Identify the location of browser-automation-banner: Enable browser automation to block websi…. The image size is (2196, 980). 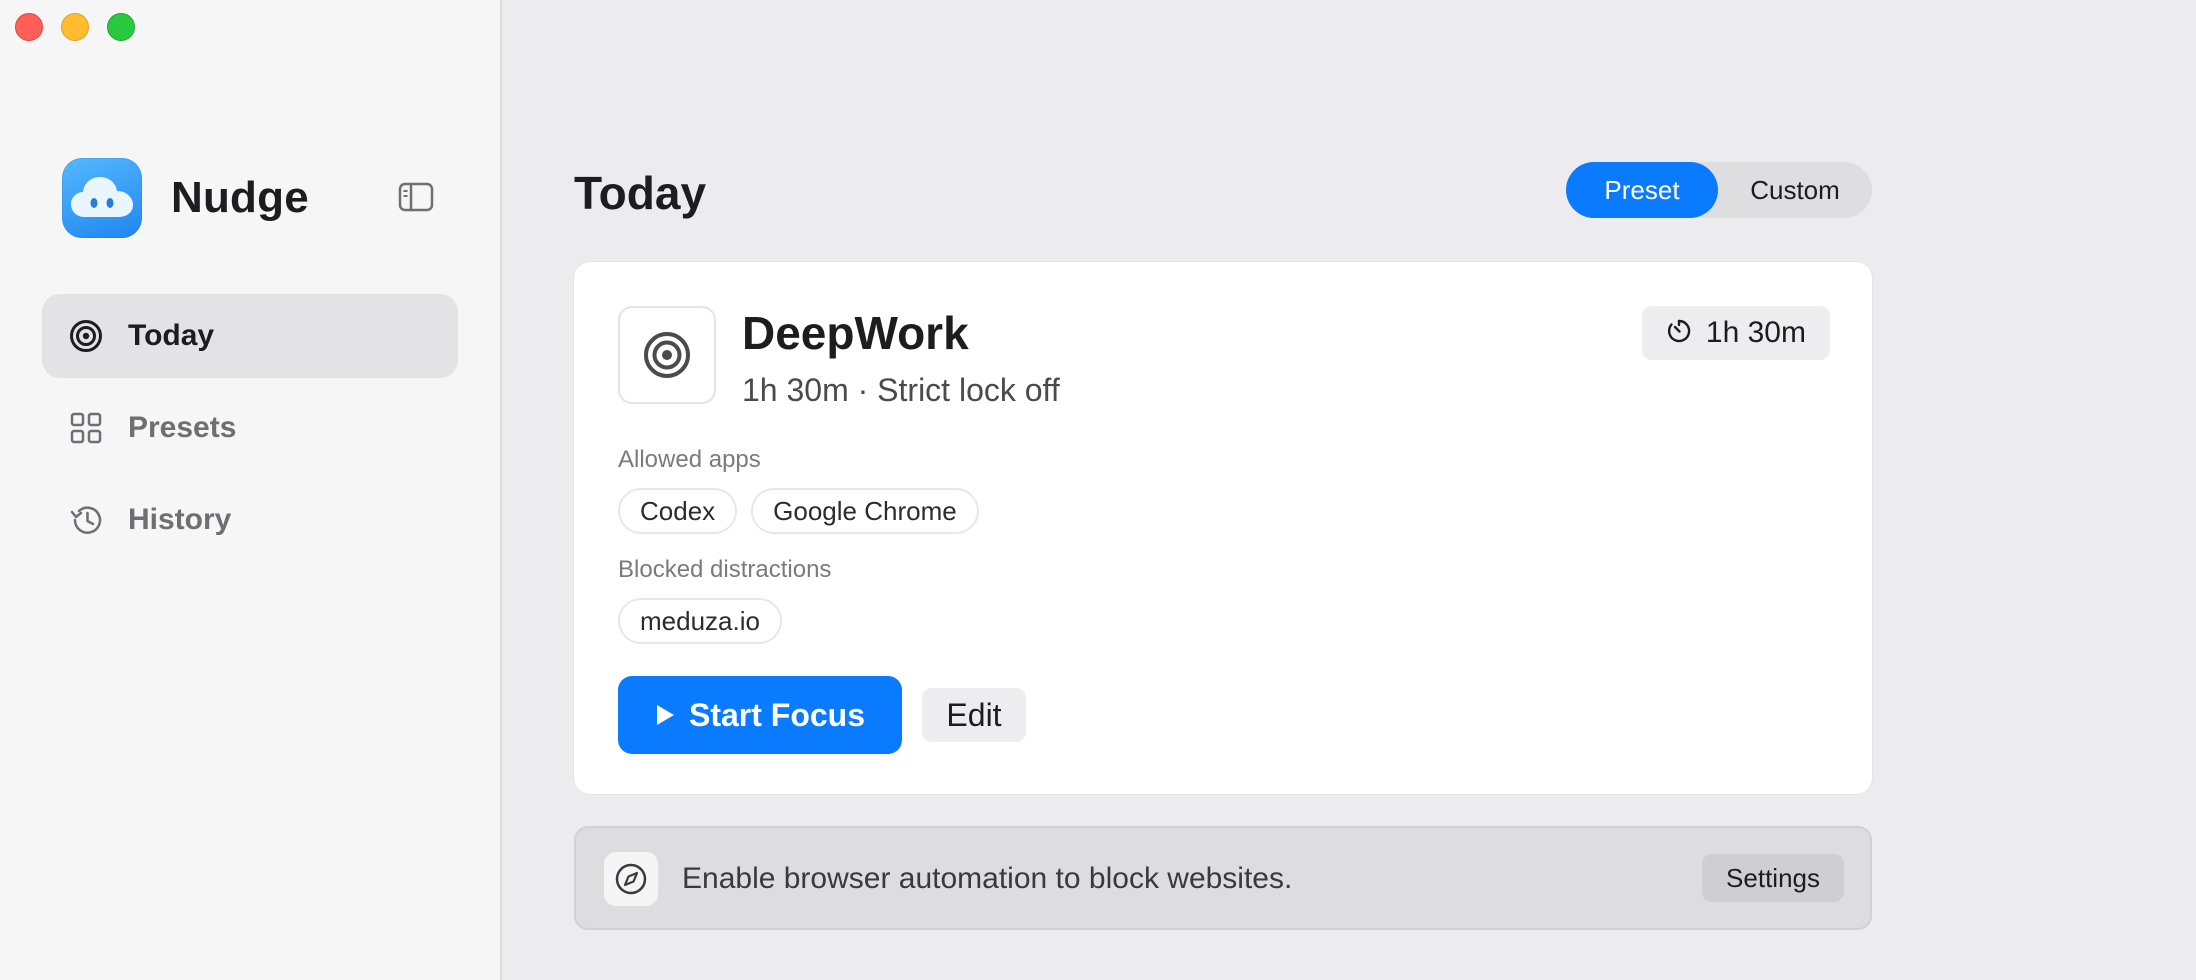
(1223, 878).